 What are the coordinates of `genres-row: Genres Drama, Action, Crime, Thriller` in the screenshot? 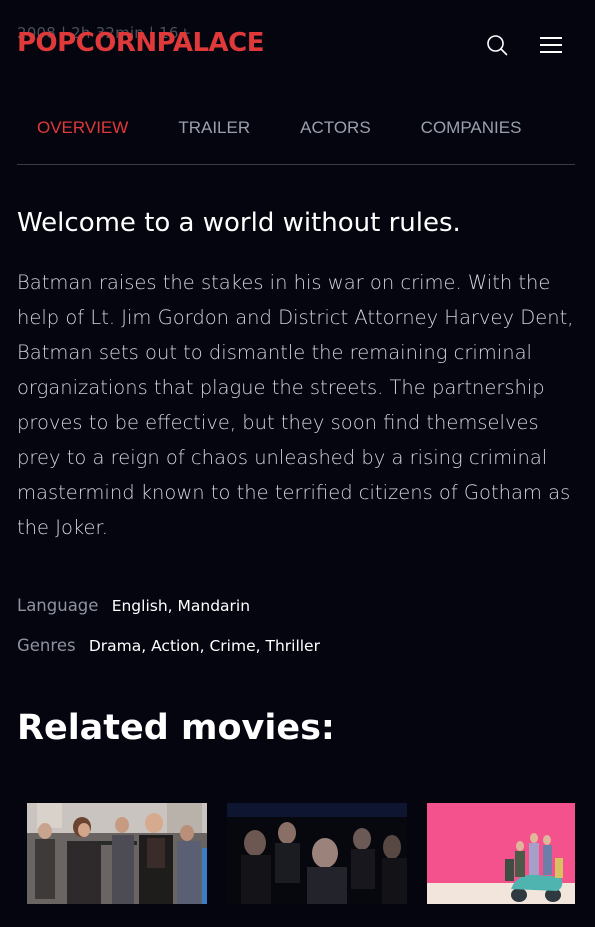 It's located at (168, 645).